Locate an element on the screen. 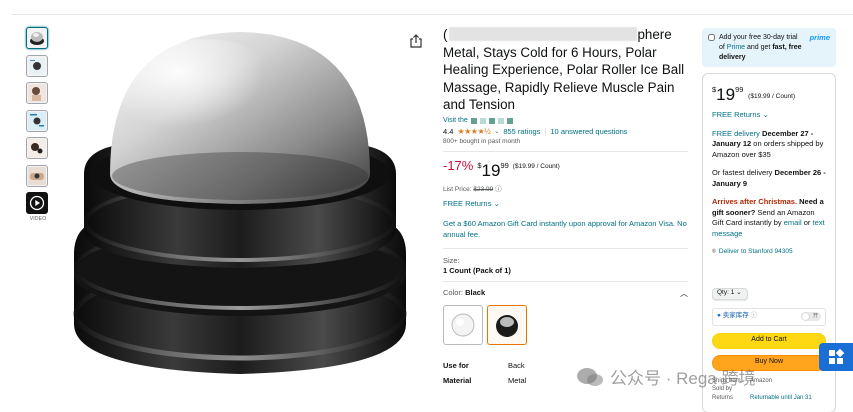 The image size is (853, 412). watermark: 公众号 · Rega 跨境 is located at coordinates (665, 376).